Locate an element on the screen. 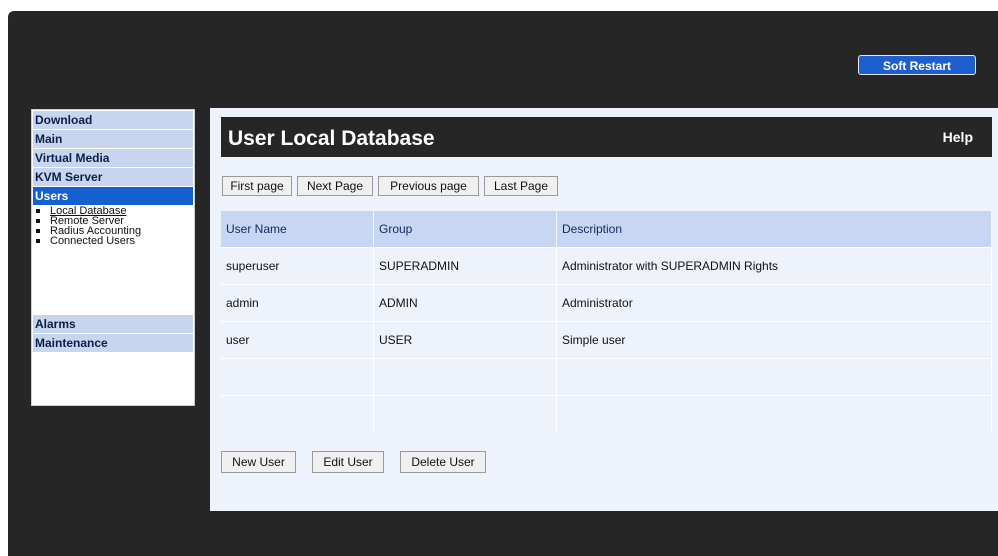  new-user-button: New User is located at coordinates (258, 462).